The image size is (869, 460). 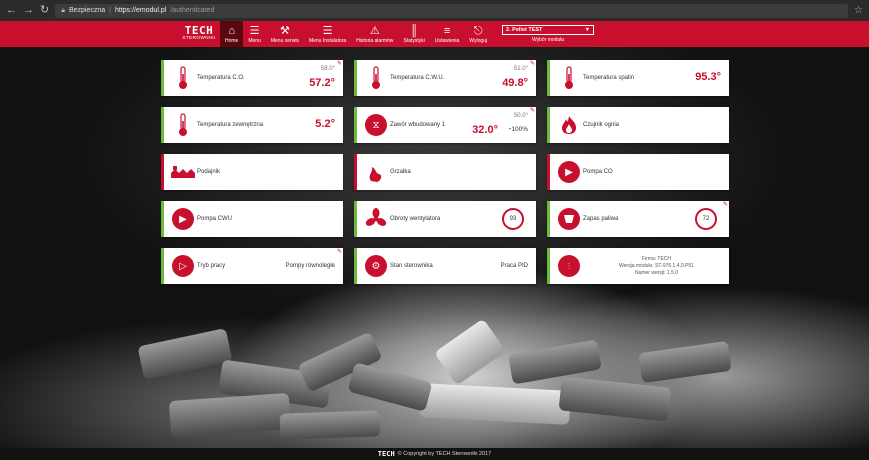 I want to click on nav-settings: ≡ Ustawienia, so click(x=447, y=34).